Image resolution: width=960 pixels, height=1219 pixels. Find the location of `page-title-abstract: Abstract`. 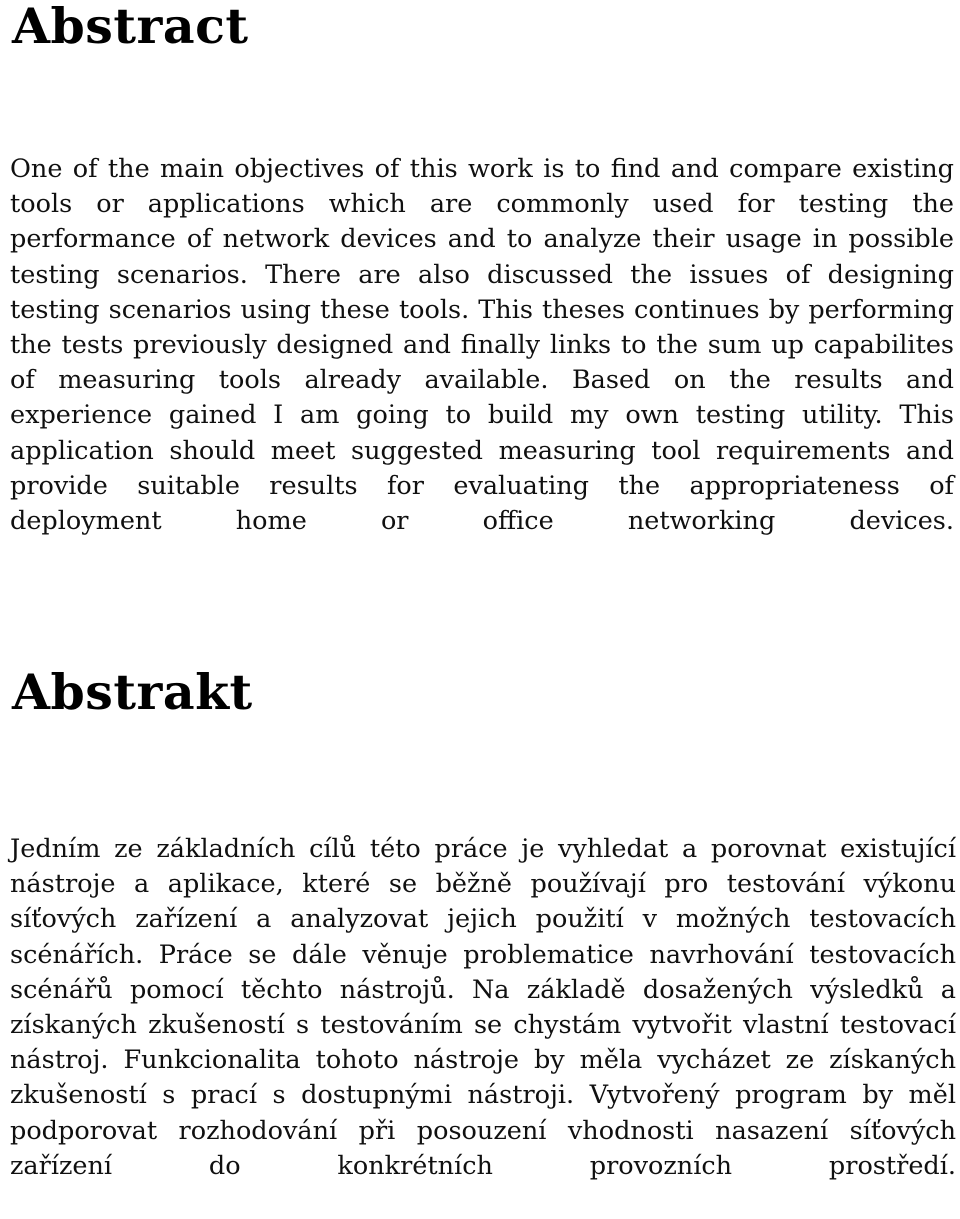

page-title-abstract: Abstract is located at coordinates (130, 27).